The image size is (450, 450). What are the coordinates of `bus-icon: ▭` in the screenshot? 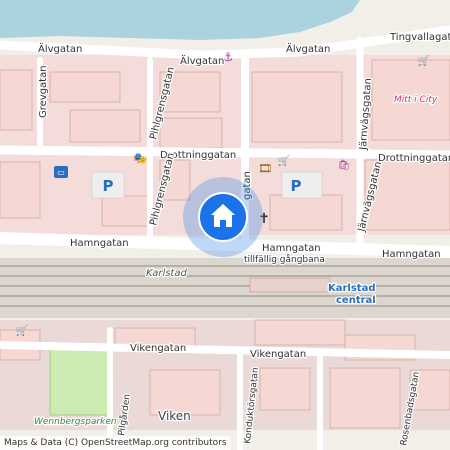 It's located at (61, 172).